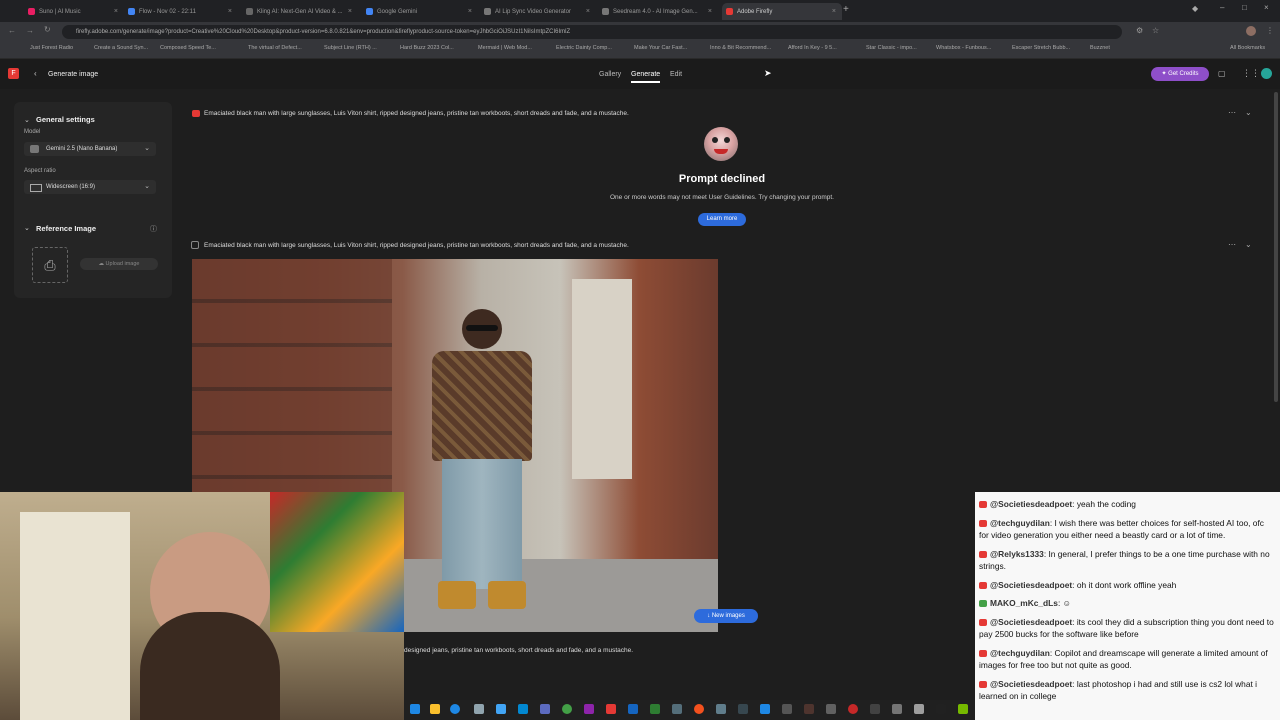  Describe the element at coordinates (455, 709) in the screenshot. I see `edge-icon` at that location.